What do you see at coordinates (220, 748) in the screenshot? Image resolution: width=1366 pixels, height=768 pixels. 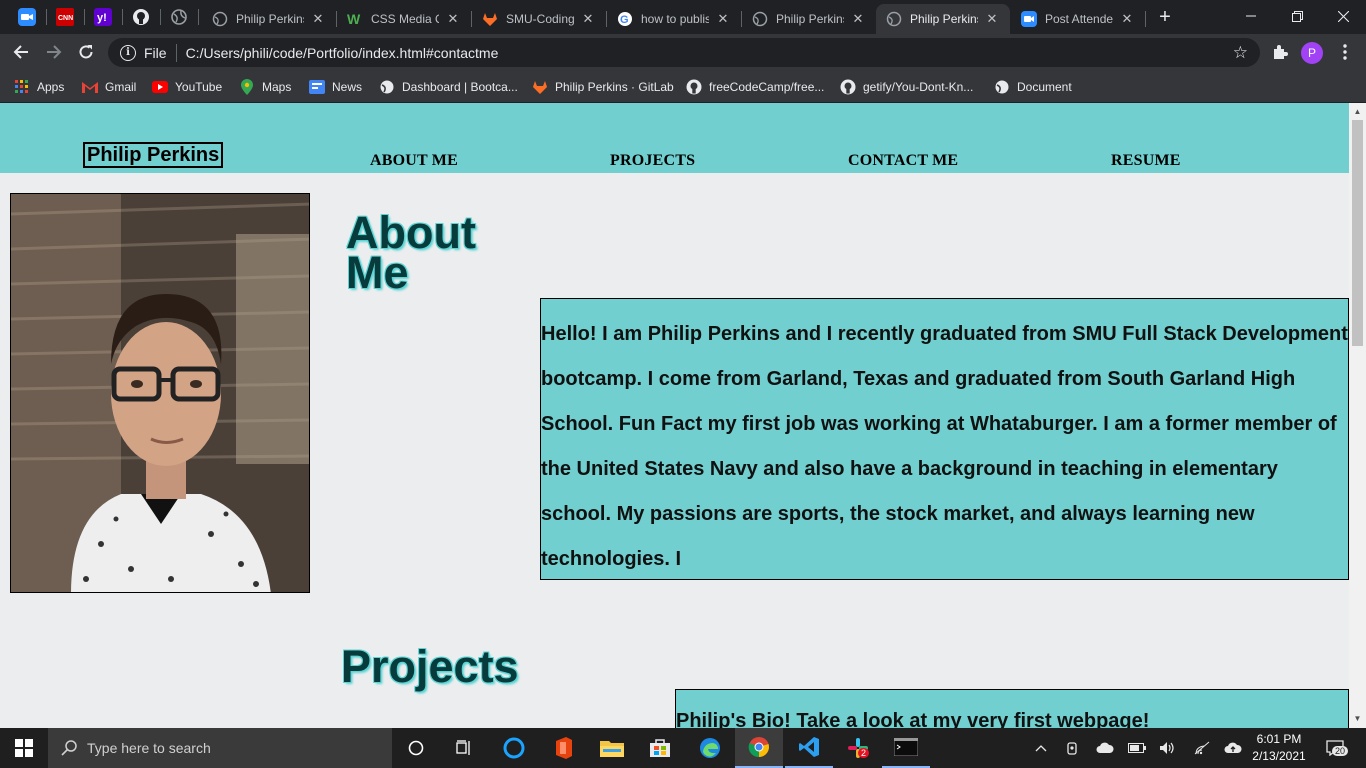 I see `taskbar-search-box: Type here to search` at bounding box center [220, 748].